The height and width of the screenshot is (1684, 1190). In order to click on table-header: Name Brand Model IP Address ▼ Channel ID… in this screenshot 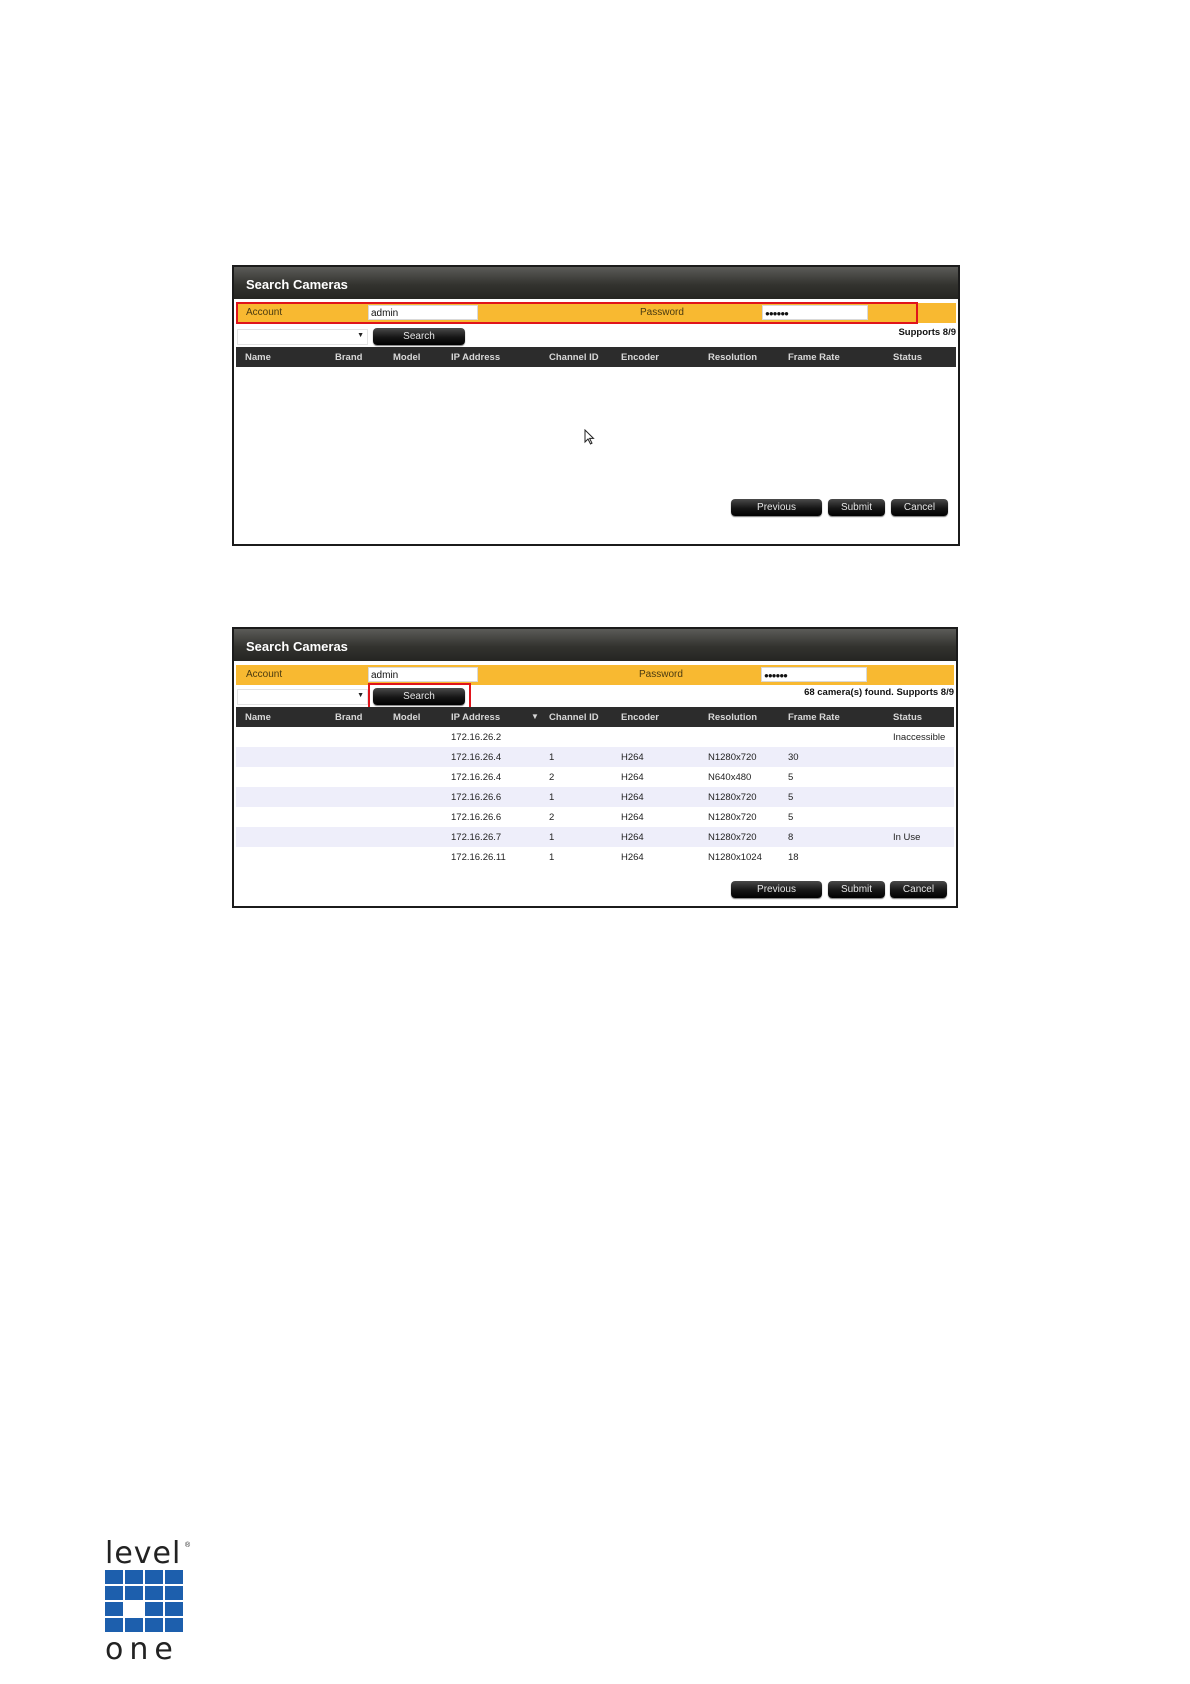, I will do `click(595, 717)`.